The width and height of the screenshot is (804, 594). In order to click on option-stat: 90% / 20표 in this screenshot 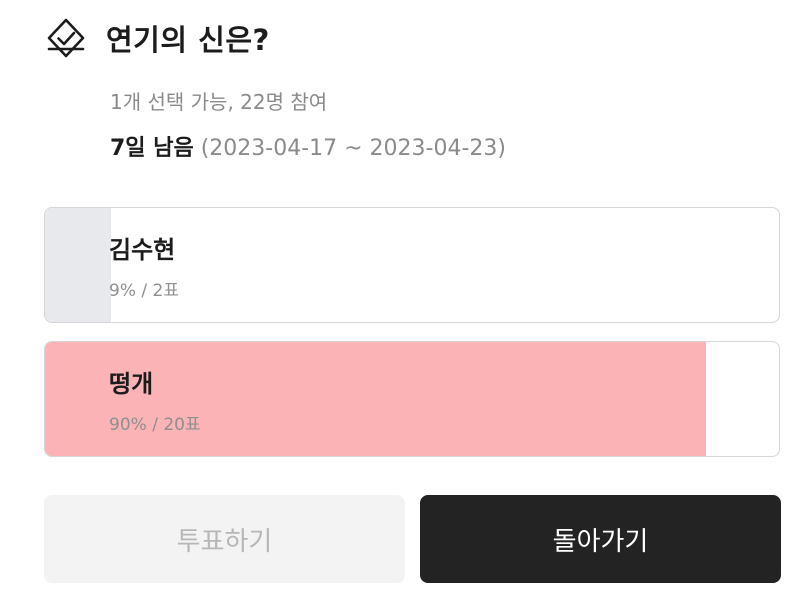, I will do `click(155, 425)`.